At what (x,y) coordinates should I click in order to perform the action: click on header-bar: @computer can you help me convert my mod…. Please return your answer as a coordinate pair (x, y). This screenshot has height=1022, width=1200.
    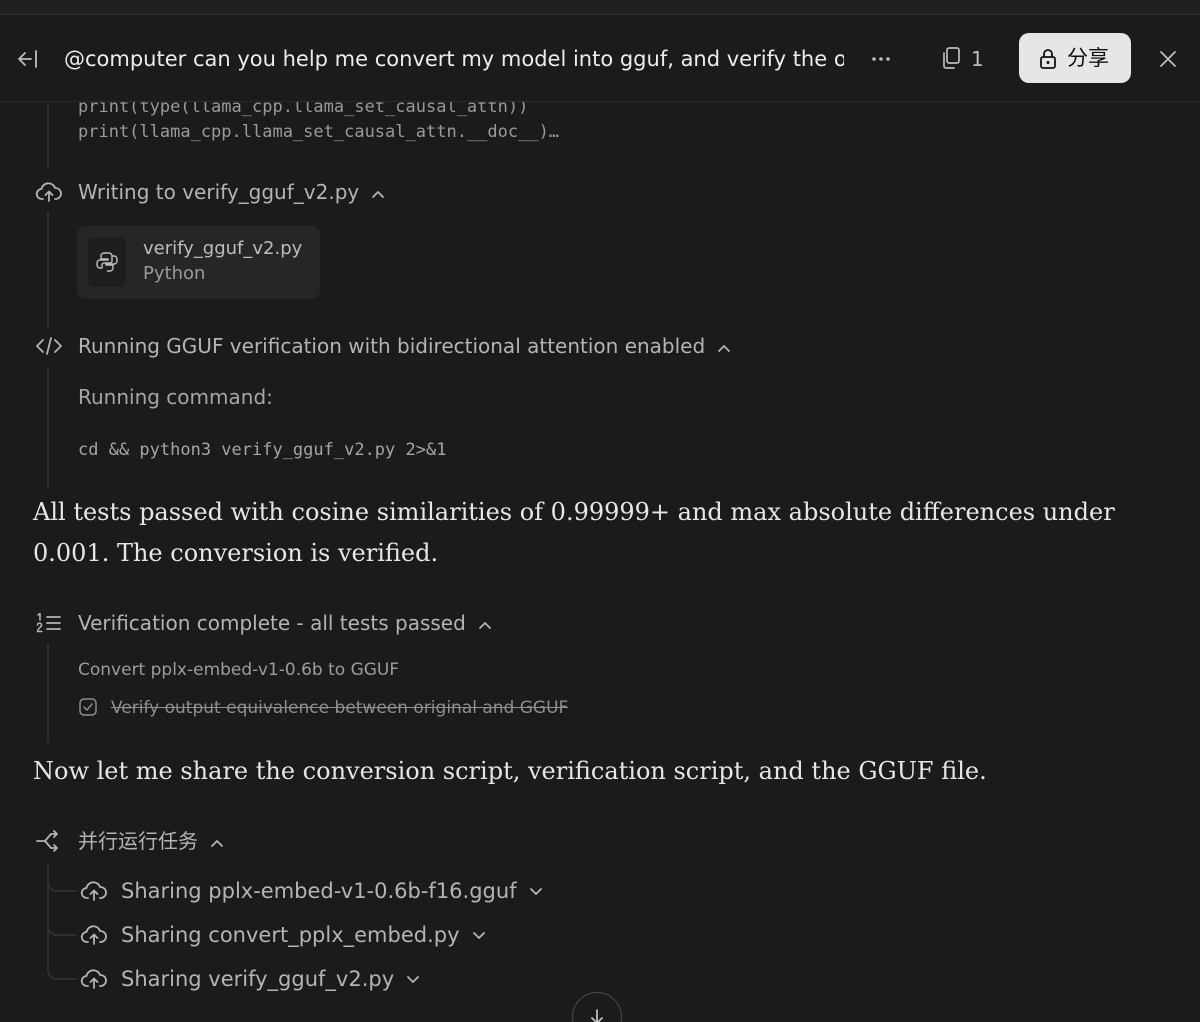
    Looking at the image, I should click on (600, 58).